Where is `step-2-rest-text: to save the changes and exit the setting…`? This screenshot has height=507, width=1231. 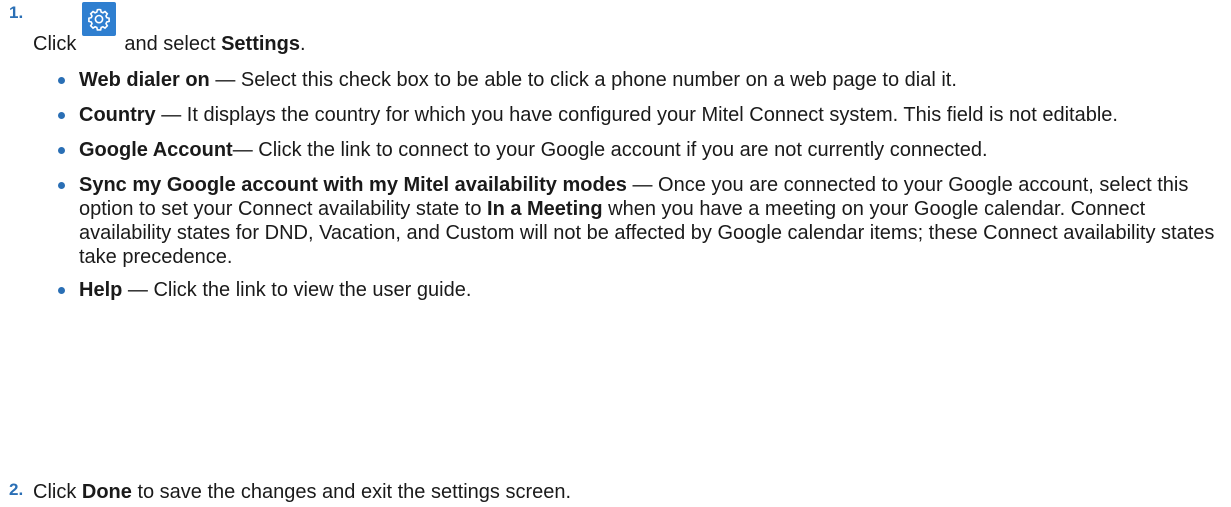
step-2-rest-text: to save the changes and exit the setting… is located at coordinates (351, 492).